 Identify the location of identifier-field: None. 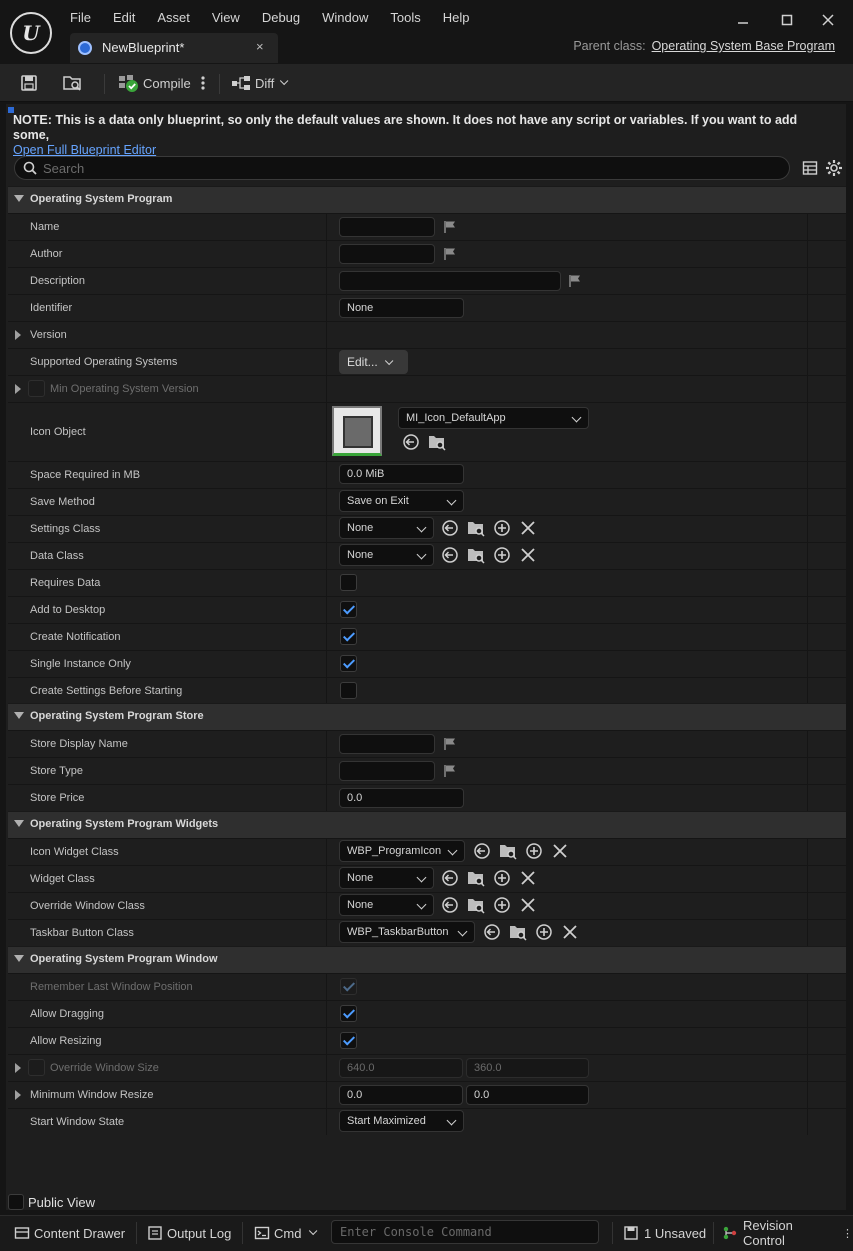
(401, 308).